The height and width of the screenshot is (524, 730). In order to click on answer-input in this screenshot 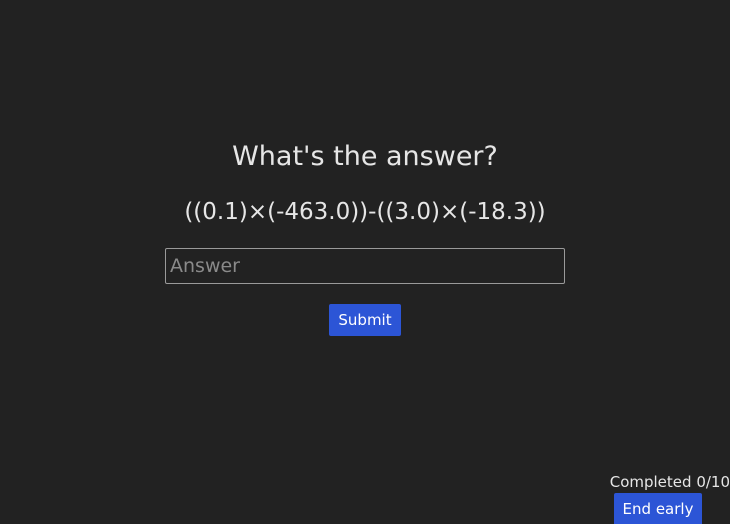, I will do `click(365, 266)`.